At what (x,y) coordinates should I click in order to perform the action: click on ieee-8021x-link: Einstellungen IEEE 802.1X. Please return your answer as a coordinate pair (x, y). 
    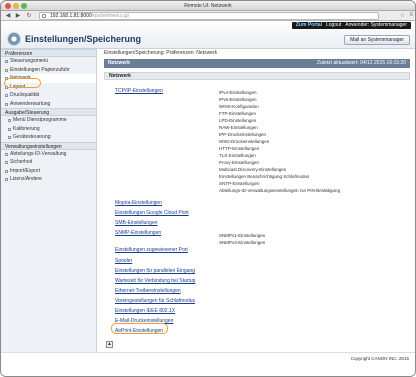
    Looking at the image, I should click on (145, 311).